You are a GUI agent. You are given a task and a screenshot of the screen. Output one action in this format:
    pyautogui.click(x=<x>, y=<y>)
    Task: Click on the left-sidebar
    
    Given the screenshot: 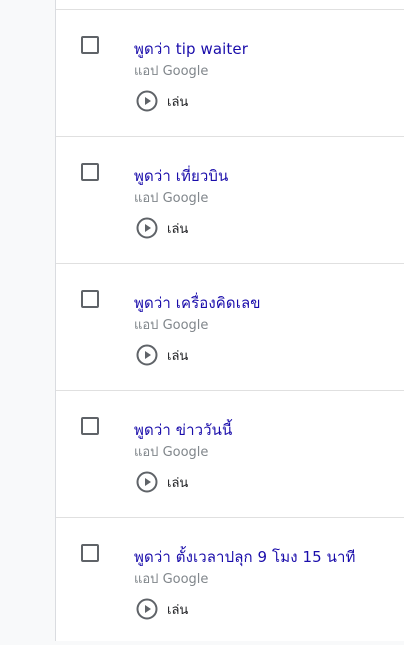 What is the action you would take?
    pyautogui.click(x=27, y=320)
    